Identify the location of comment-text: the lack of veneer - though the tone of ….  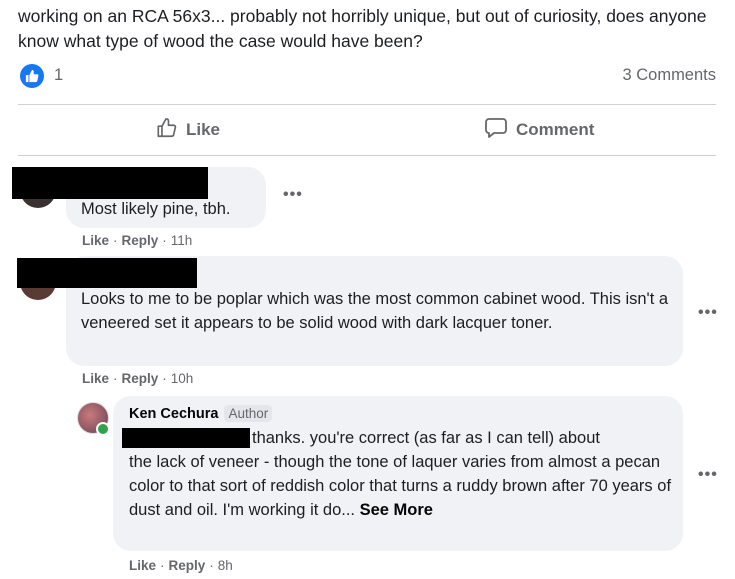
(401, 486).